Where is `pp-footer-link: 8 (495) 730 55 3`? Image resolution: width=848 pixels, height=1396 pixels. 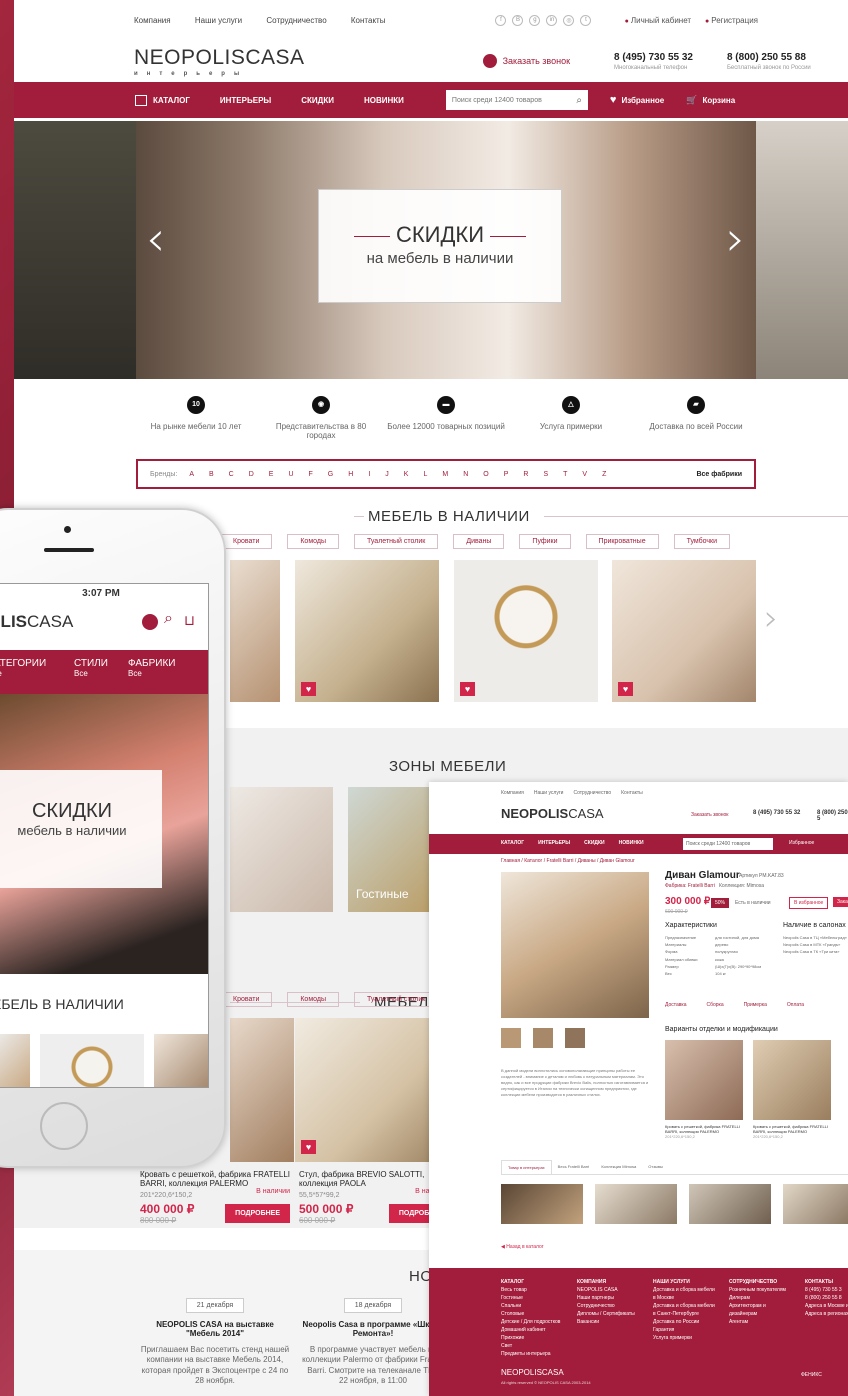 pp-footer-link: 8 (495) 730 55 3 is located at coordinates (826, 1290).